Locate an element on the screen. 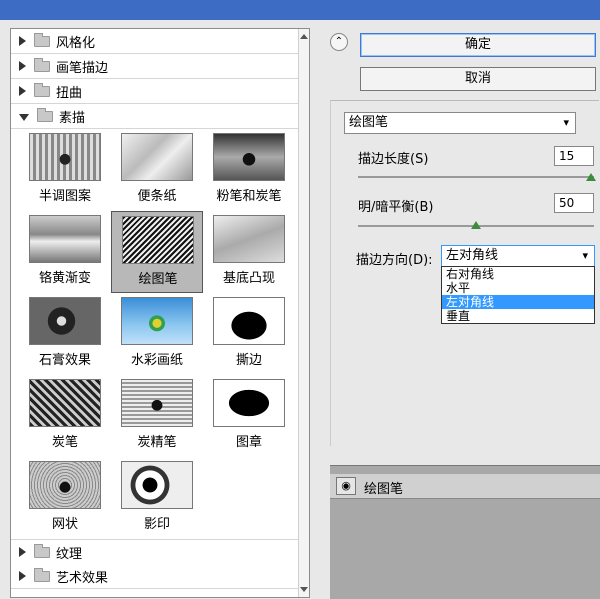  direction-option-vertical: 垂直 is located at coordinates (518, 316).